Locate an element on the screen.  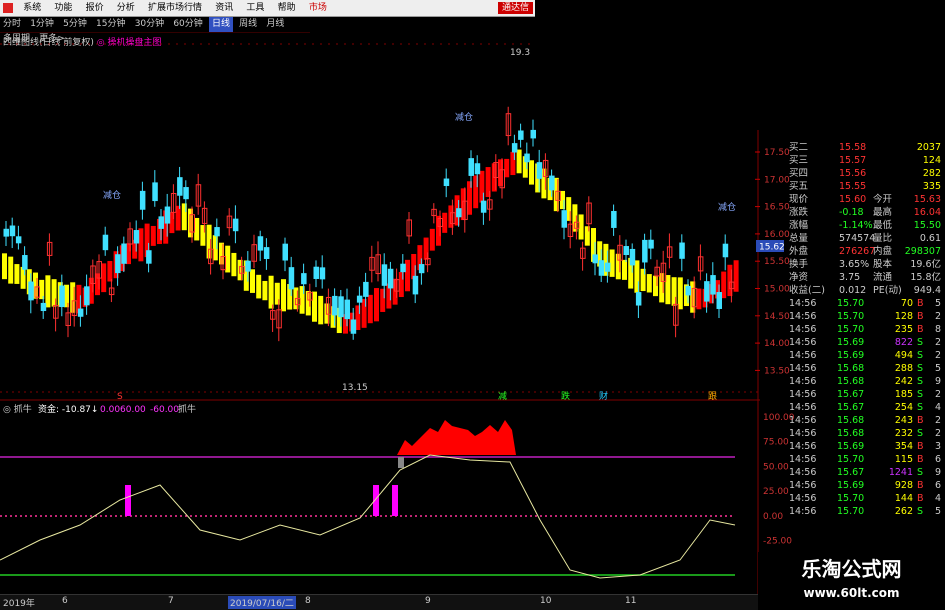
quote-stat-row: 总量 574574 量比 0.61 is located at coordinates (866, 238).